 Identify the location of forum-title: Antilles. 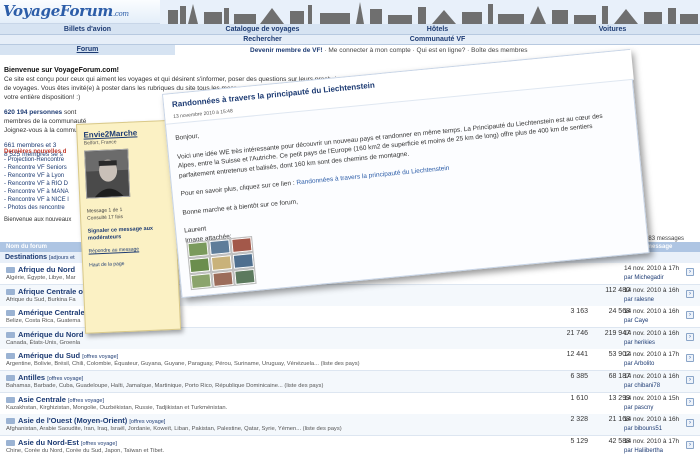
(31, 377).